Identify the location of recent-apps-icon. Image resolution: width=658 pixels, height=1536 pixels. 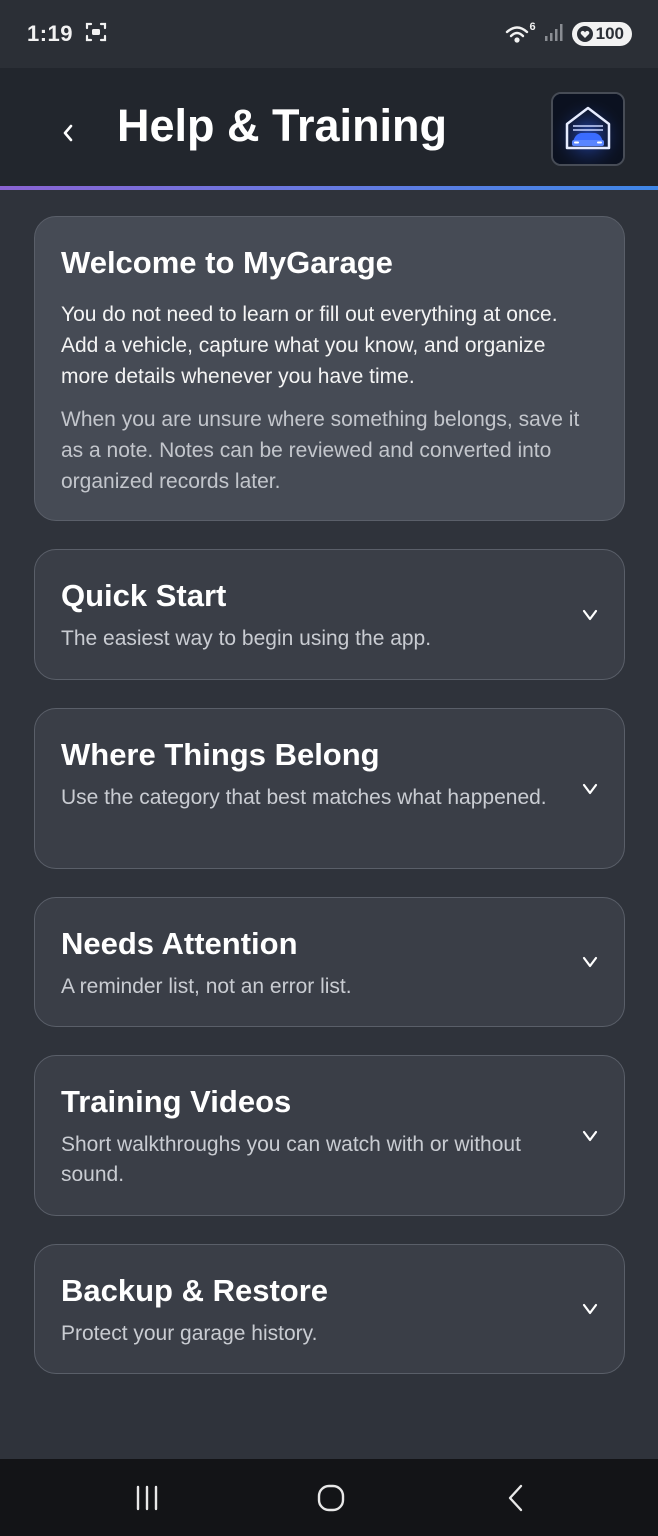
(147, 1498).